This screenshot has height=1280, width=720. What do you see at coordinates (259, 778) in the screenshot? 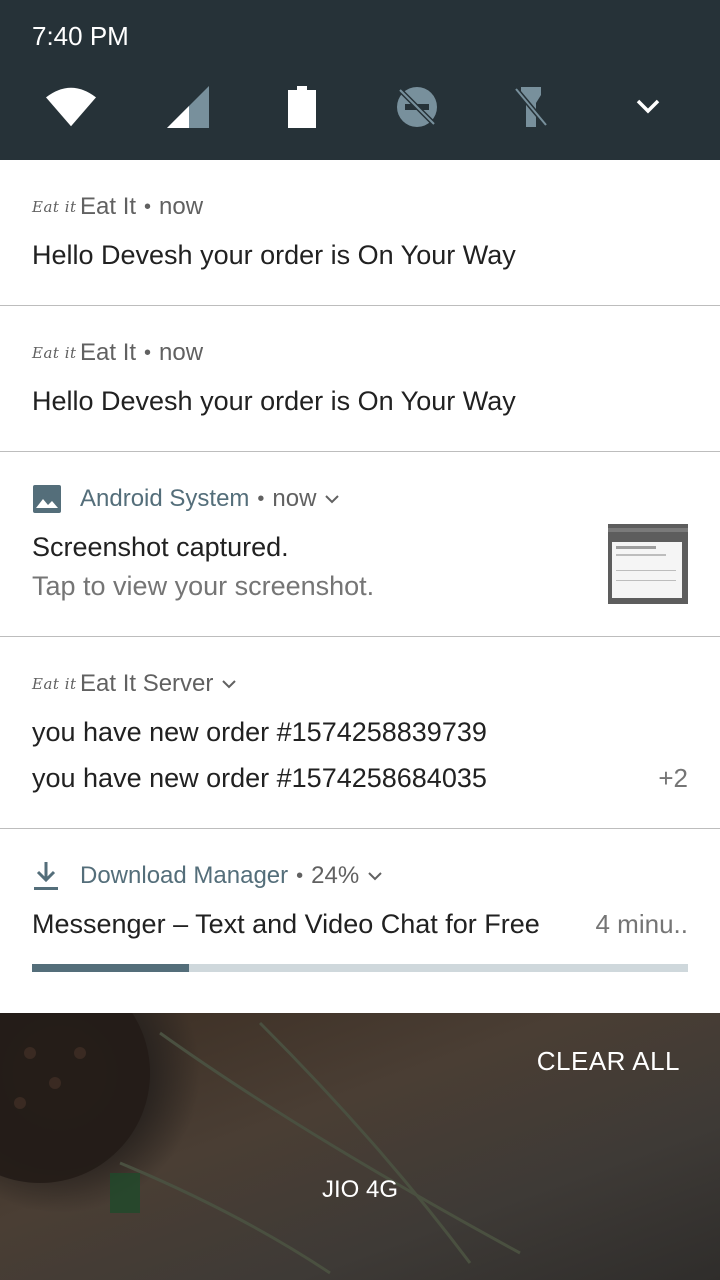
I see `order-line: you have new order #1574258684035` at bounding box center [259, 778].